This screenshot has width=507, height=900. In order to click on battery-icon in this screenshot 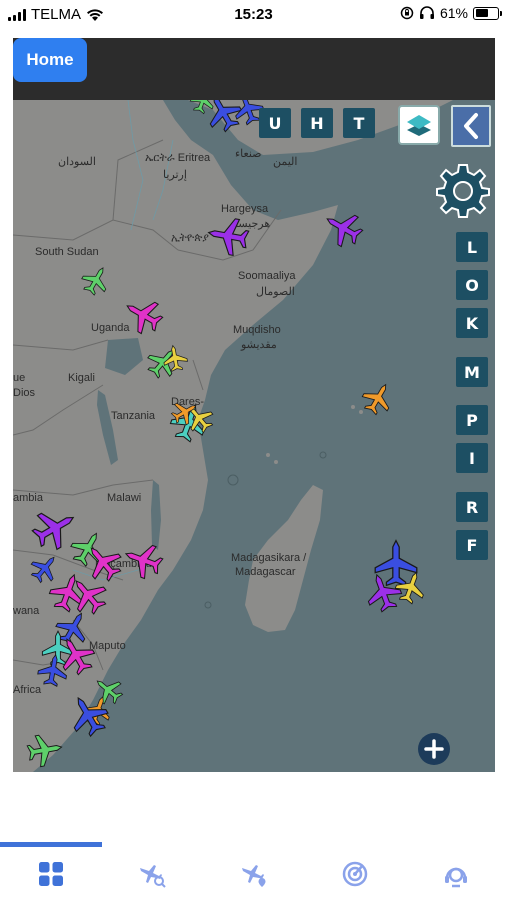, I will do `click(487, 13)`.